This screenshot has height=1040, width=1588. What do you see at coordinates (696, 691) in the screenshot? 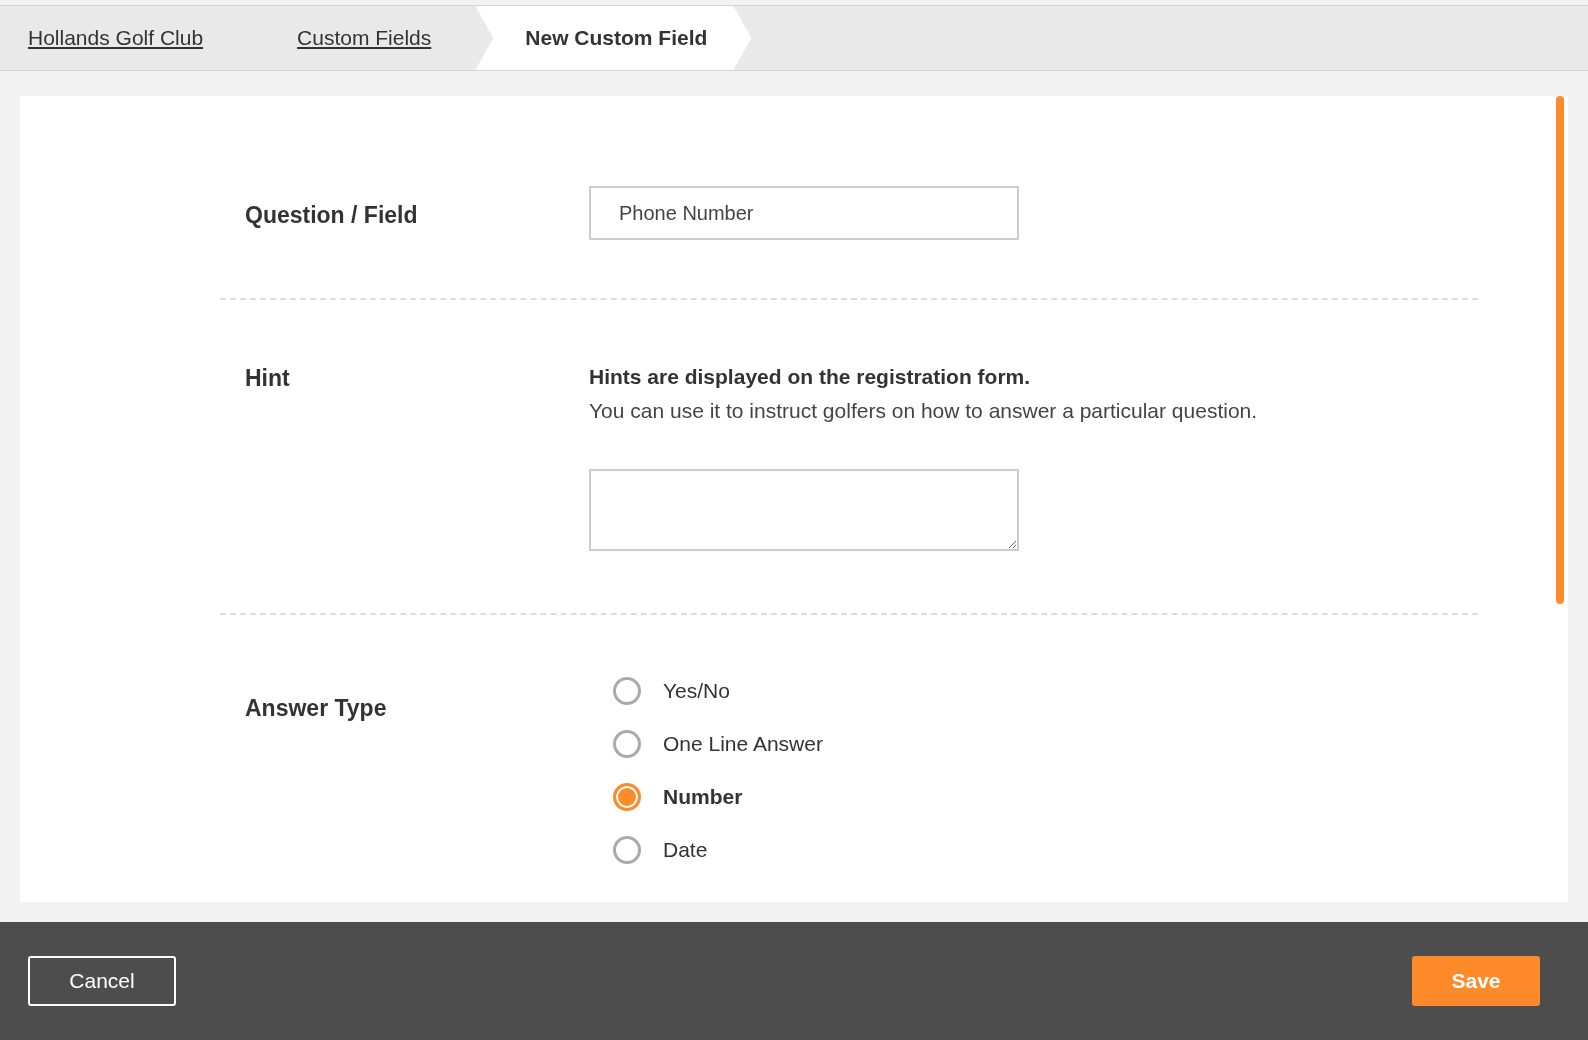
I see `option-label: Yes/No` at bounding box center [696, 691].